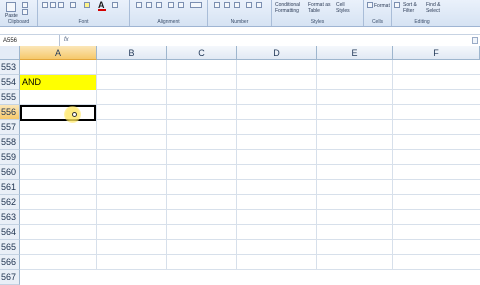 The image size is (480, 285). Describe the element at coordinates (115, 5) in the screenshot. I see `font-options-icon` at that location.